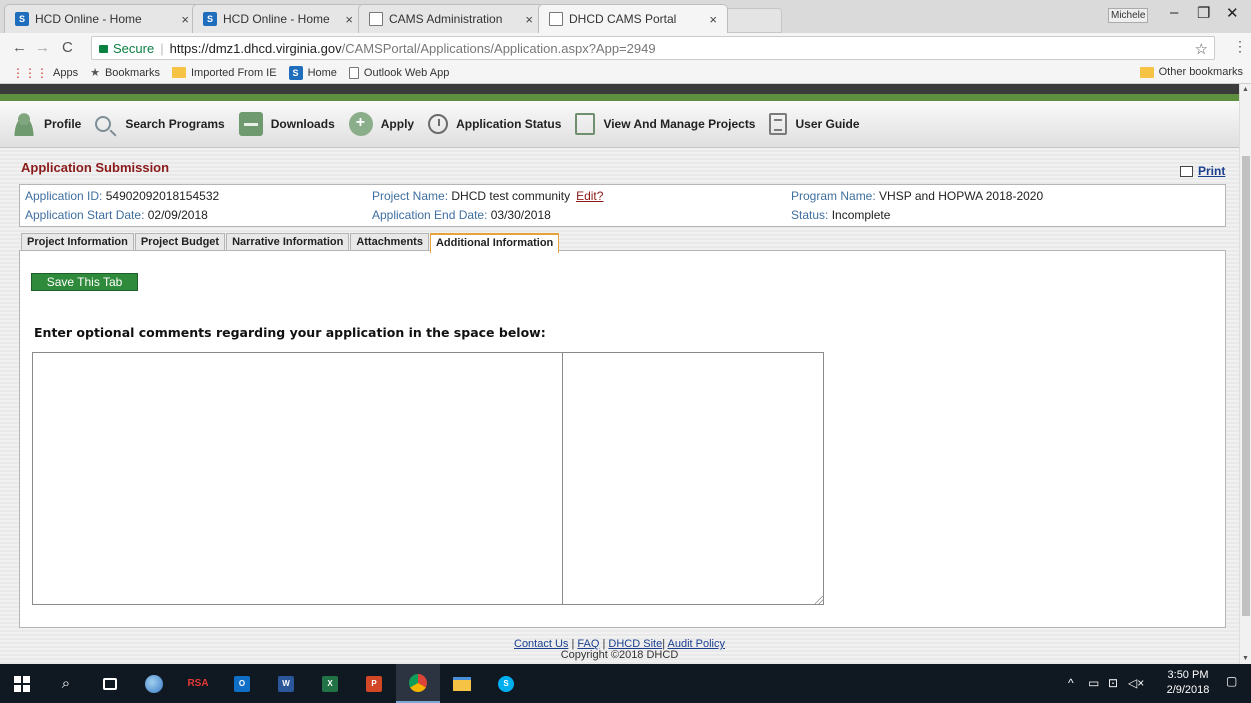 The height and width of the screenshot is (703, 1251). I want to click on menu-downloads: Downloads, so click(286, 124).